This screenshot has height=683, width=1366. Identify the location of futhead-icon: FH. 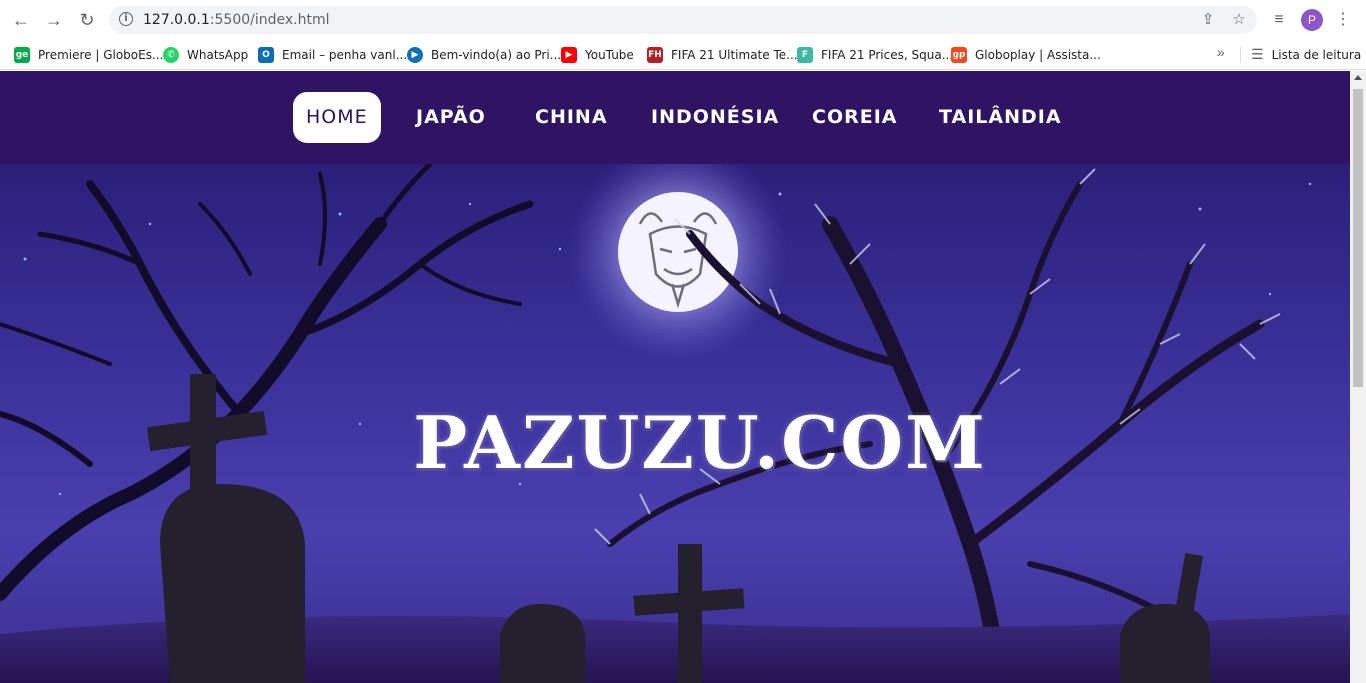
(655, 55).